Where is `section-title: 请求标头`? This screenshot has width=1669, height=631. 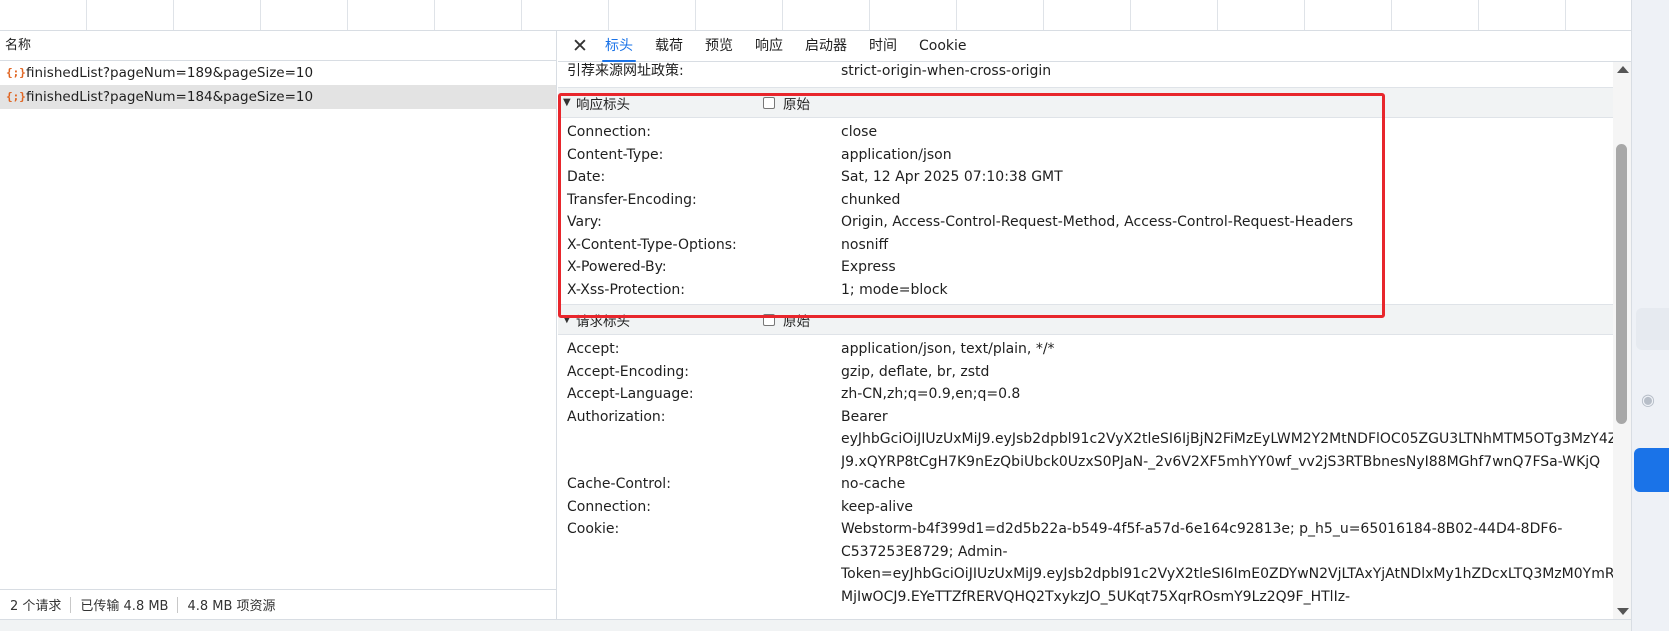 section-title: 请求标头 is located at coordinates (603, 321).